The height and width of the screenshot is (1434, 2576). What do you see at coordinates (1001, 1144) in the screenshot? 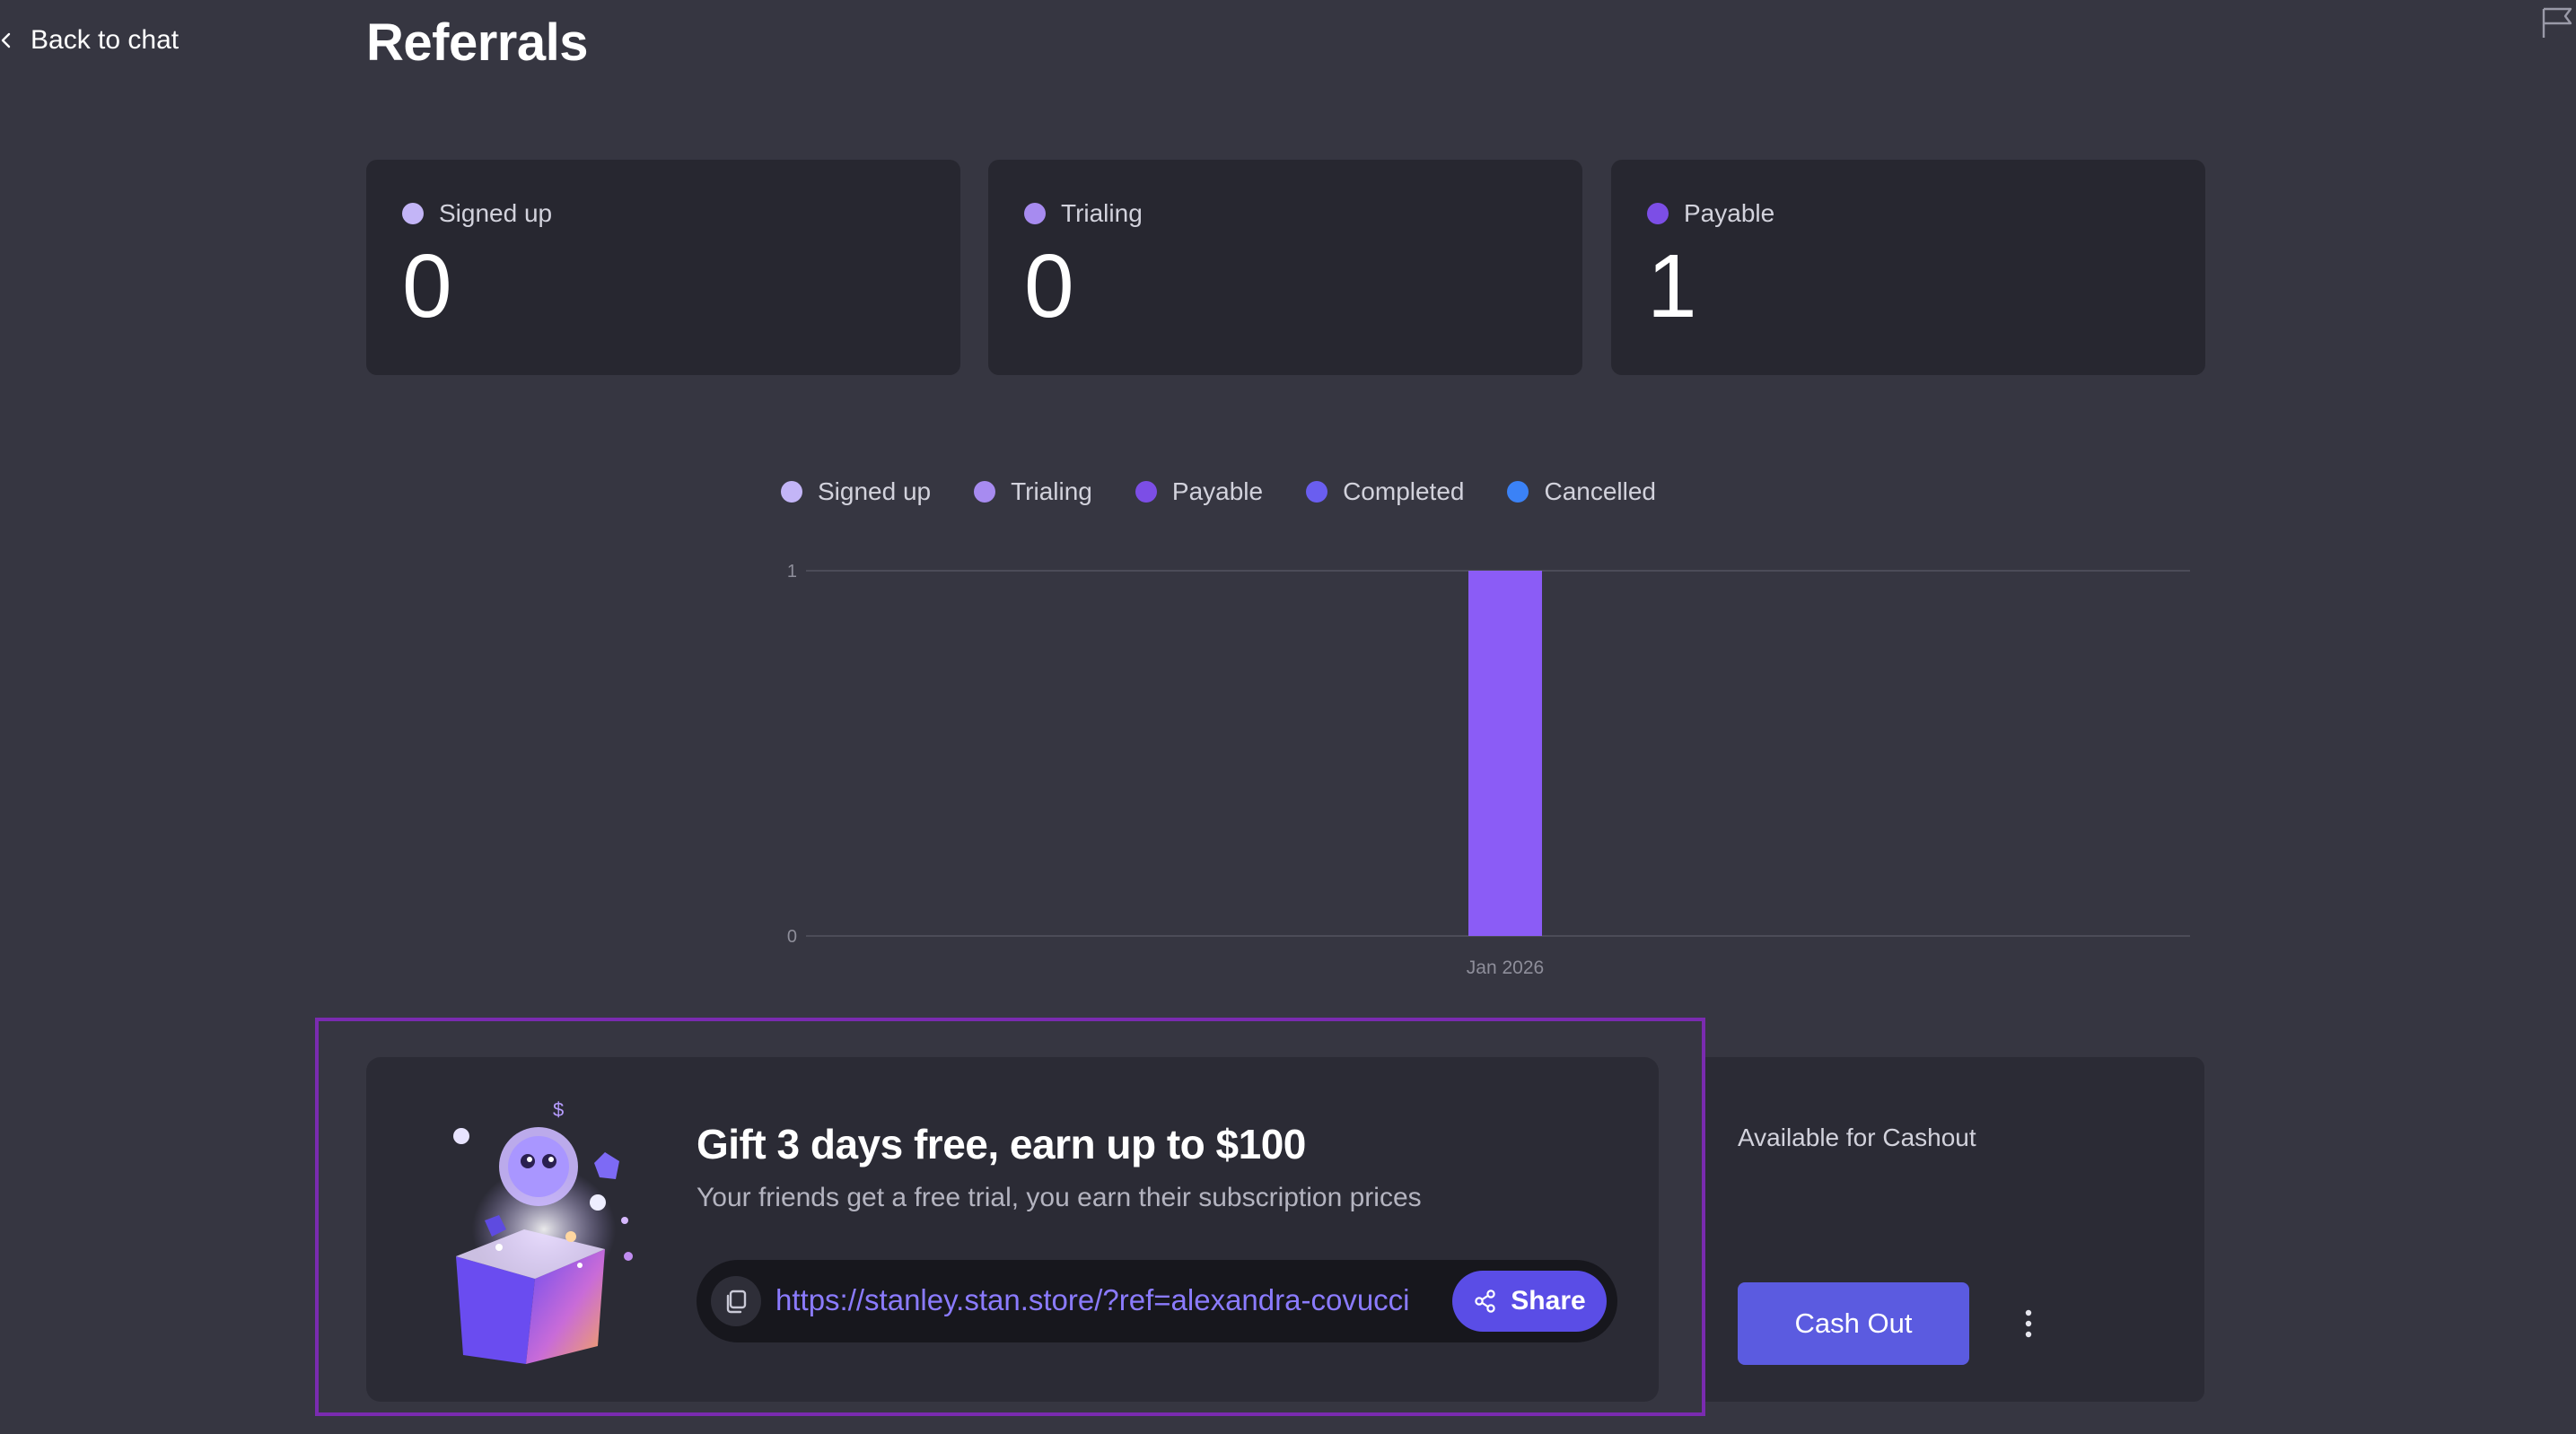
I see `promo-title: Gift 3 days free, earn up to $100` at bounding box center [1001, 1144].